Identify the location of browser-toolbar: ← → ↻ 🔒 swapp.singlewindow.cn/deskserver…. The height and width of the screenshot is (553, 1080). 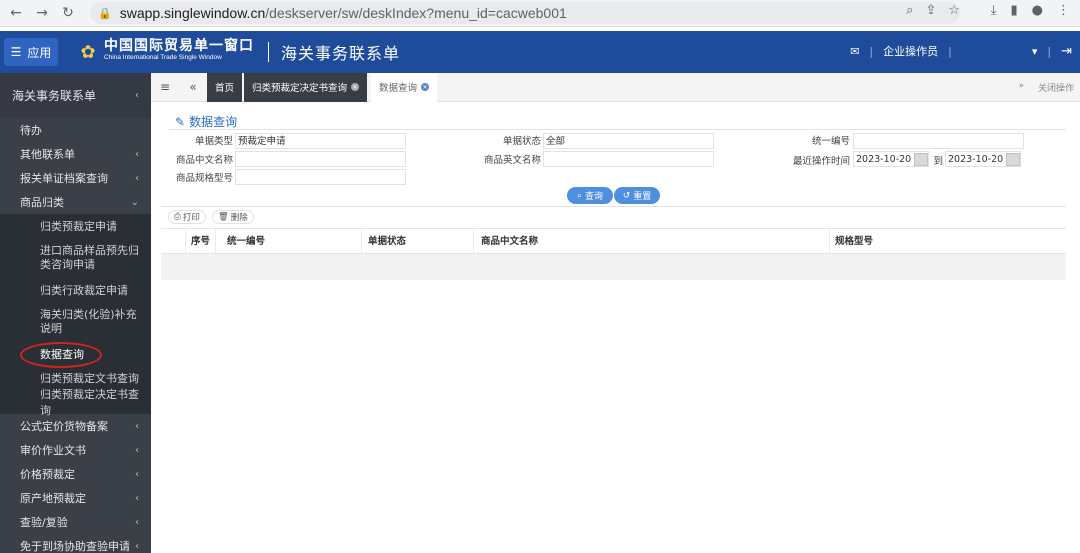
(540, 13).